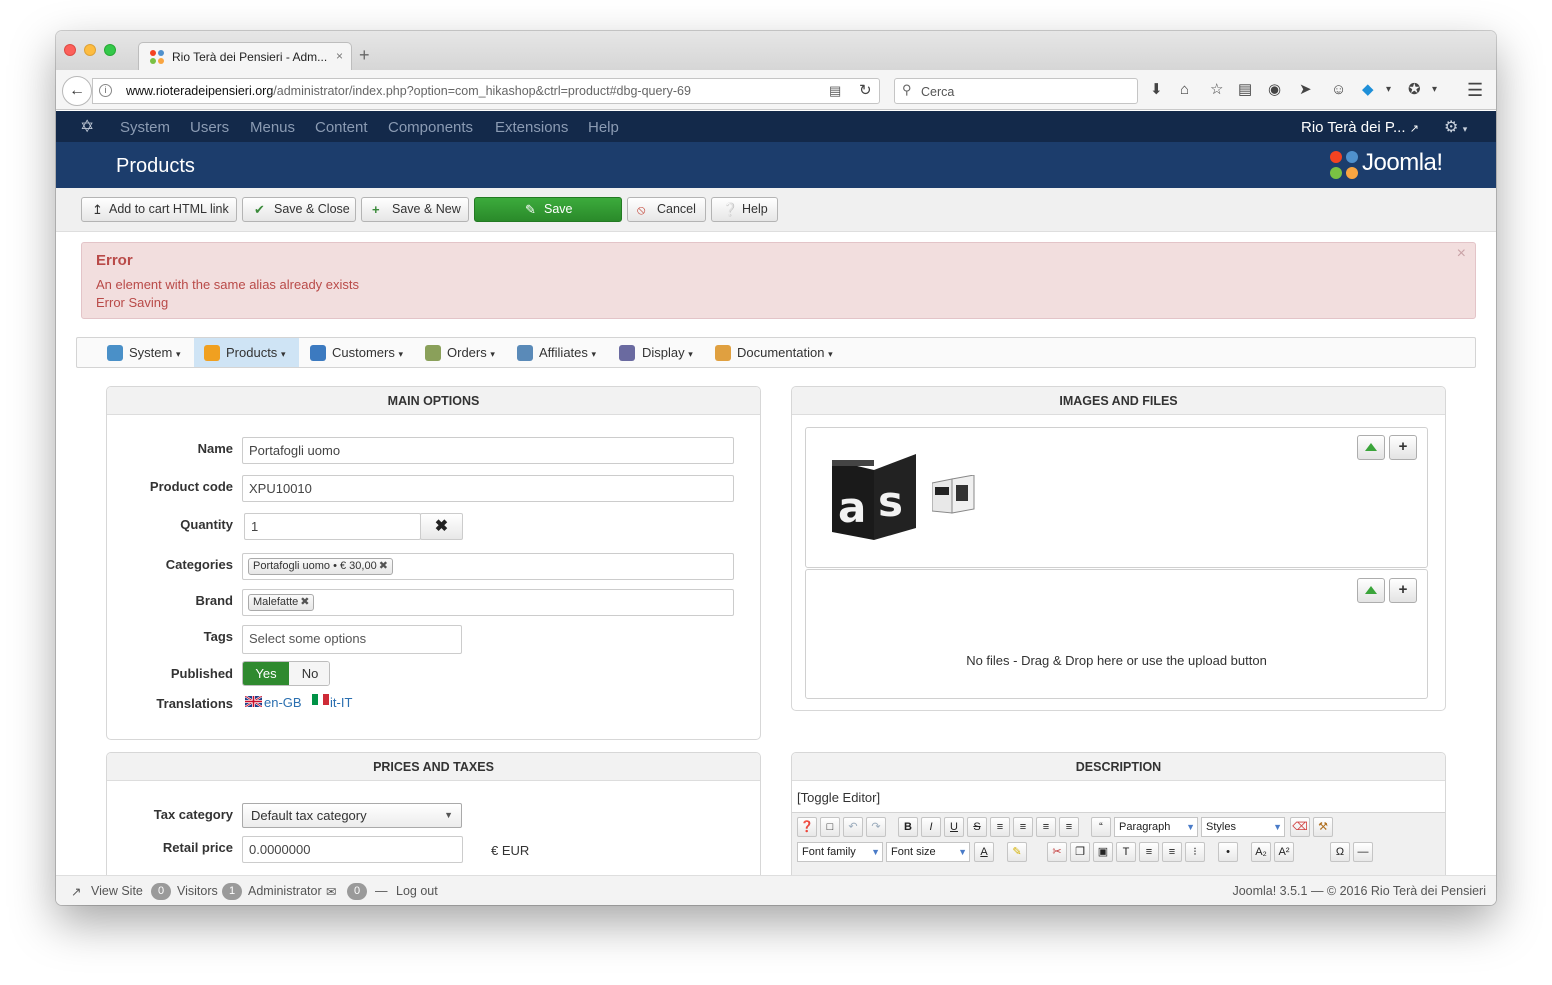  What do you see at coordinates (1388, 90) in the screenshot?
I see `extension-dropdown-icon: ▾` at bounding box center [1388, 90].